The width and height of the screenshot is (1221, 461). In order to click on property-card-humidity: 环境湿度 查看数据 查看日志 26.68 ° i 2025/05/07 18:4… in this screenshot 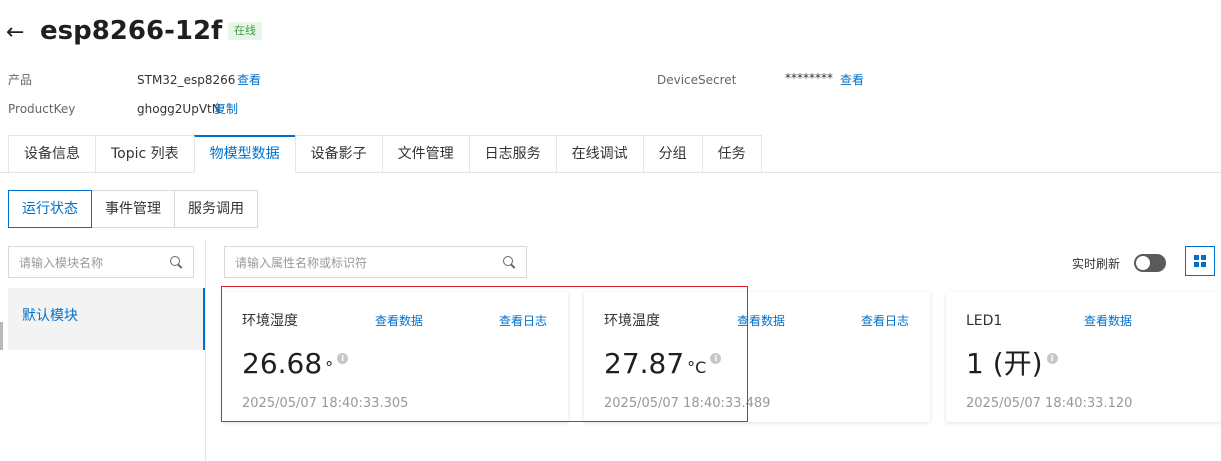, I will do `click(395, 357)`.